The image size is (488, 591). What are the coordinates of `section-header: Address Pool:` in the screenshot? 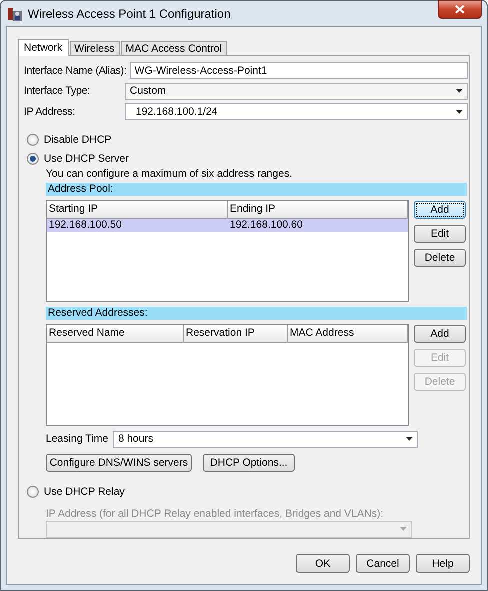 It's located at (256, 189).